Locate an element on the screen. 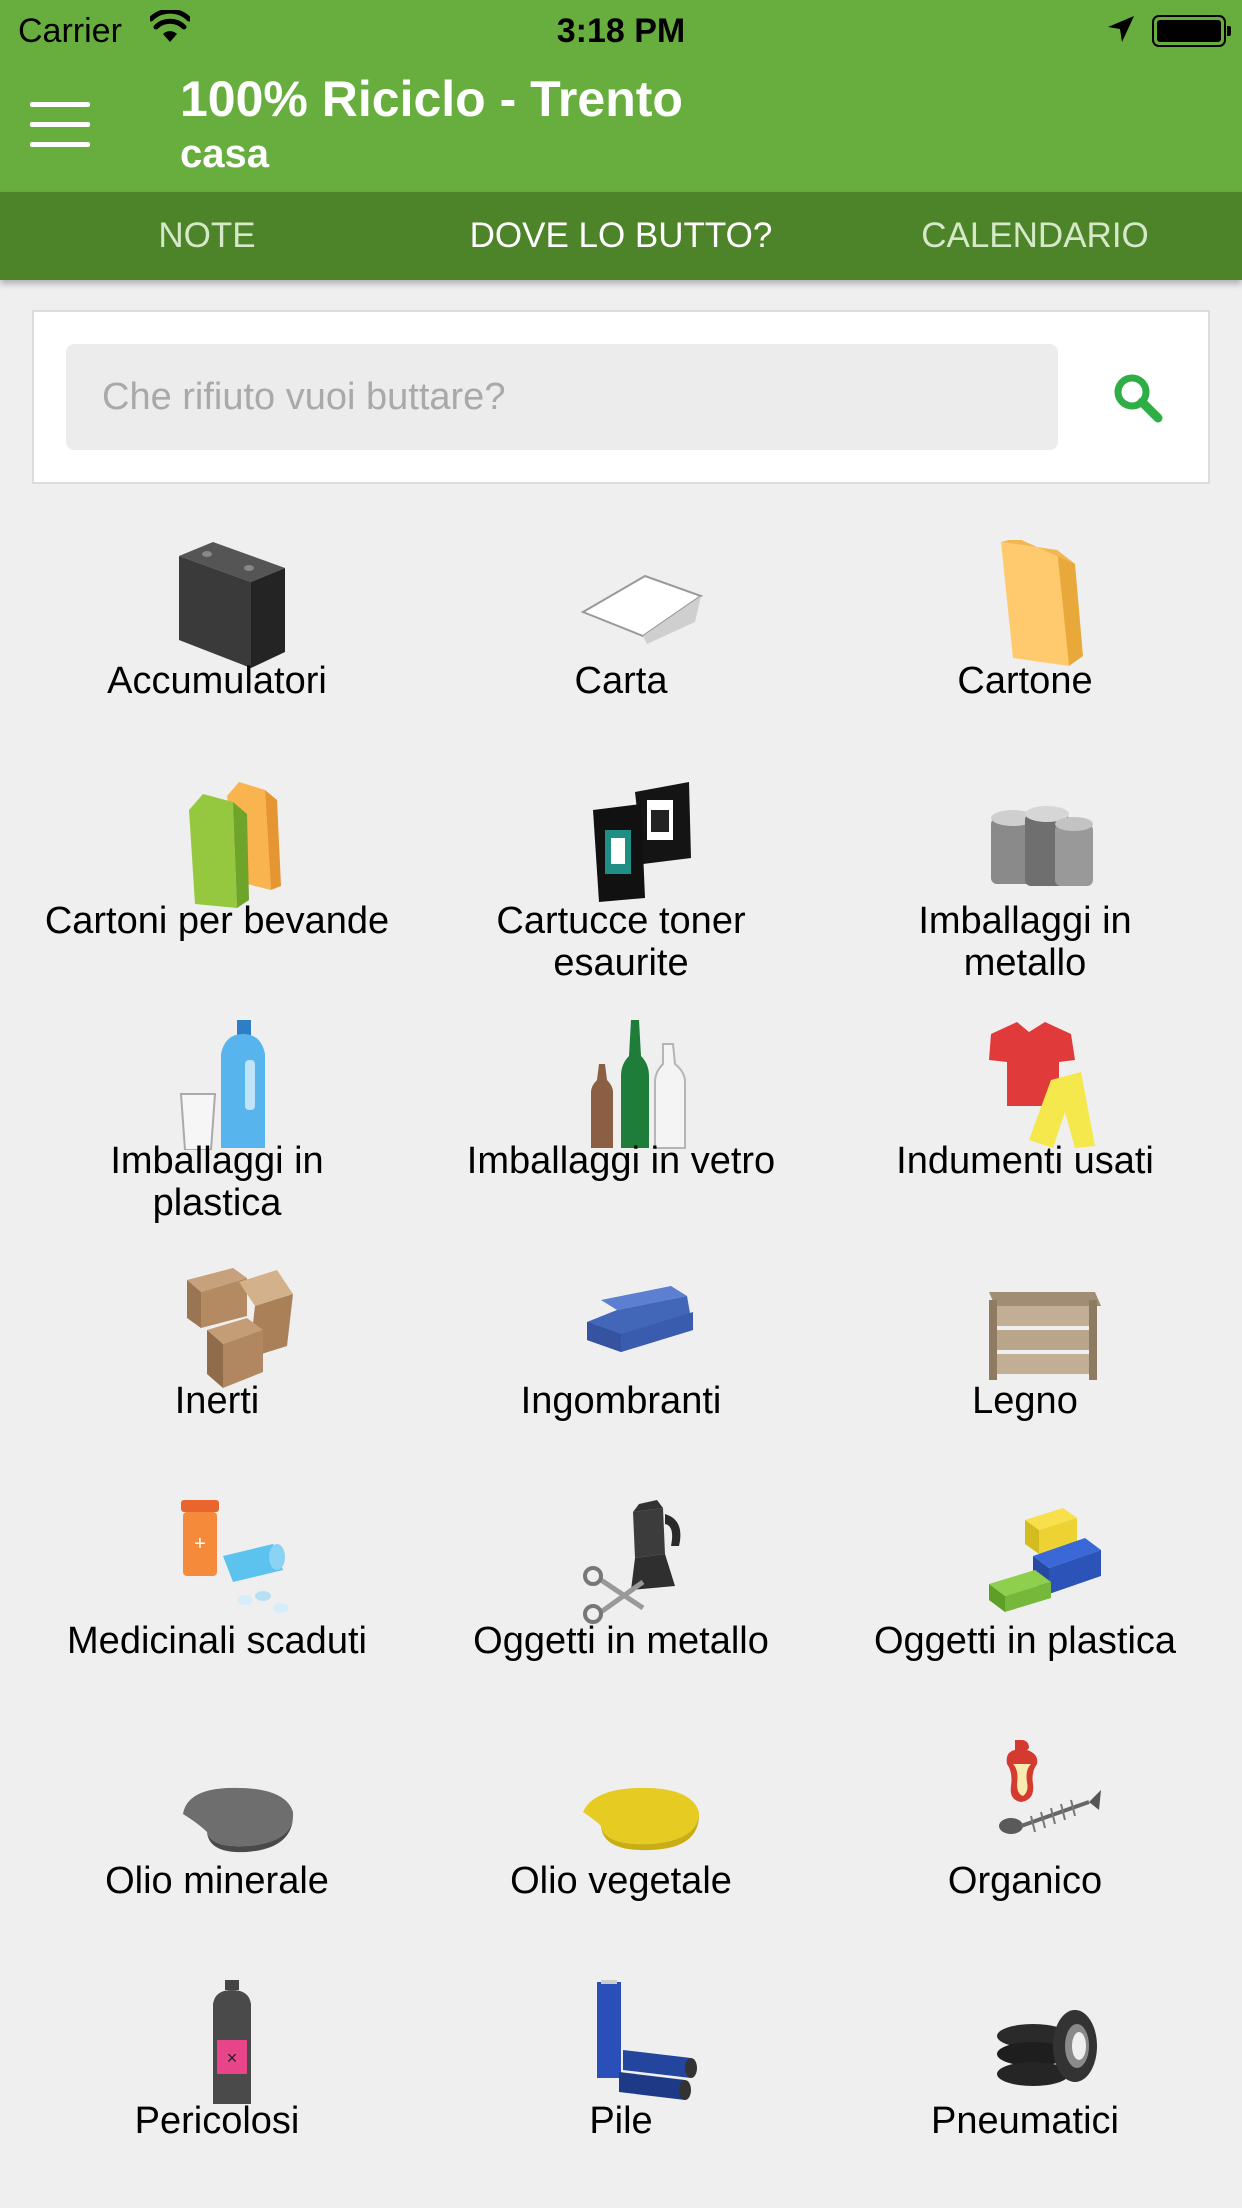 The image size is (1242, 2208). apple-fishbone-icon is located at coordinates (1050, 1787).